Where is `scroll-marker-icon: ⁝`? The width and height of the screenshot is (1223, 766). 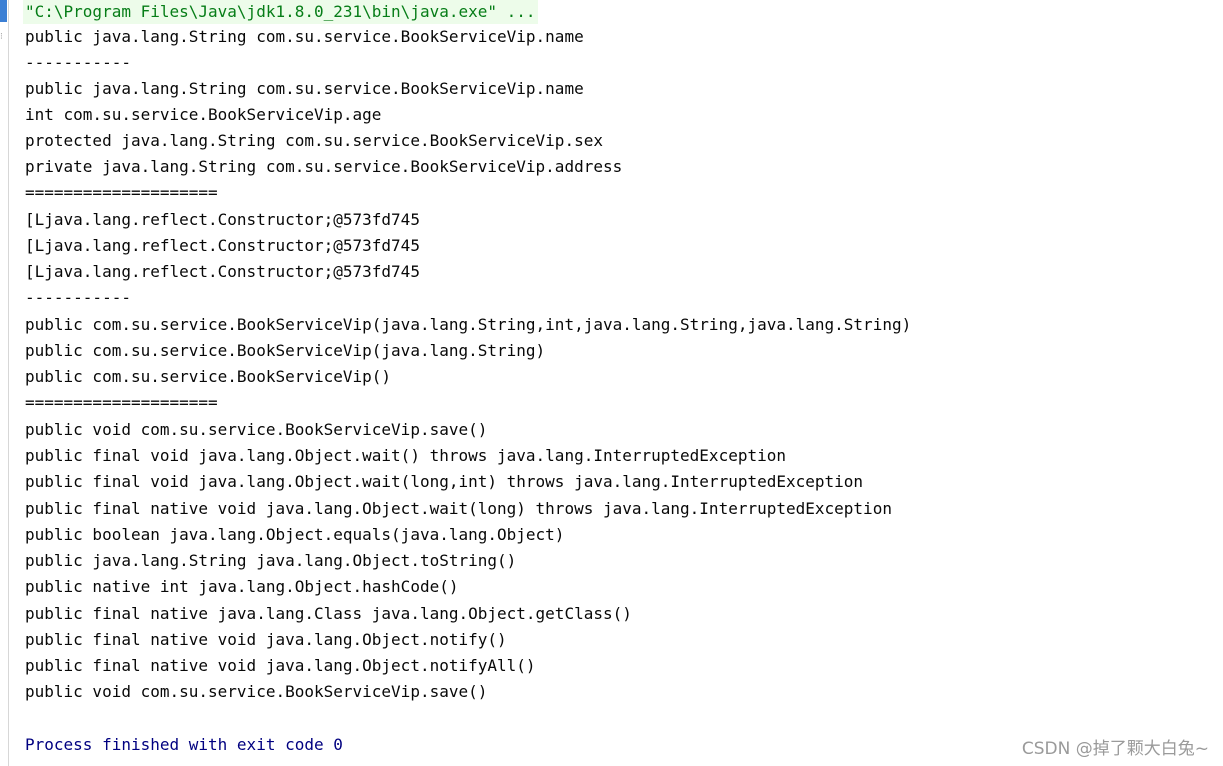 scroll-marker-icon: ⁝ is located at coordinates (1, 37).